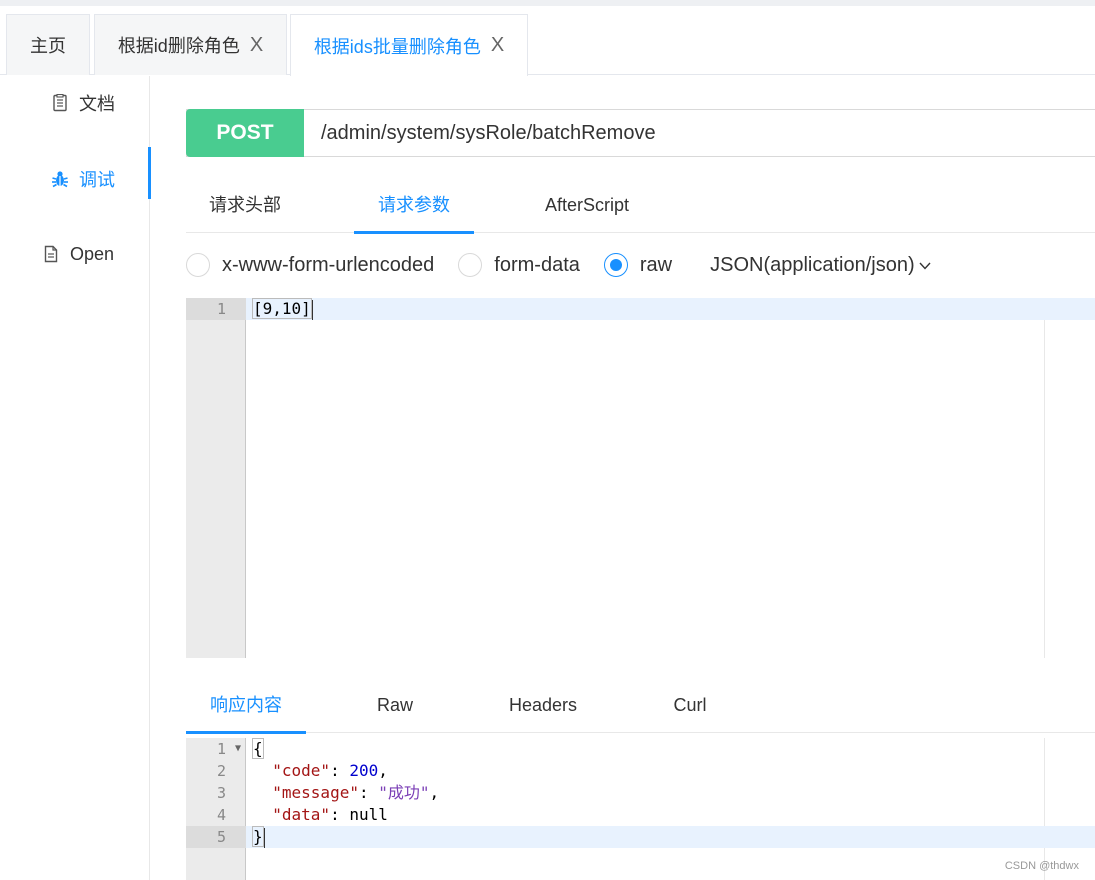 This screenshot has height=880, width=1095. What do you see at coordinates (1044, 478) in the screenshot?
I see `print-margin` at bounding box center [1044, 478].